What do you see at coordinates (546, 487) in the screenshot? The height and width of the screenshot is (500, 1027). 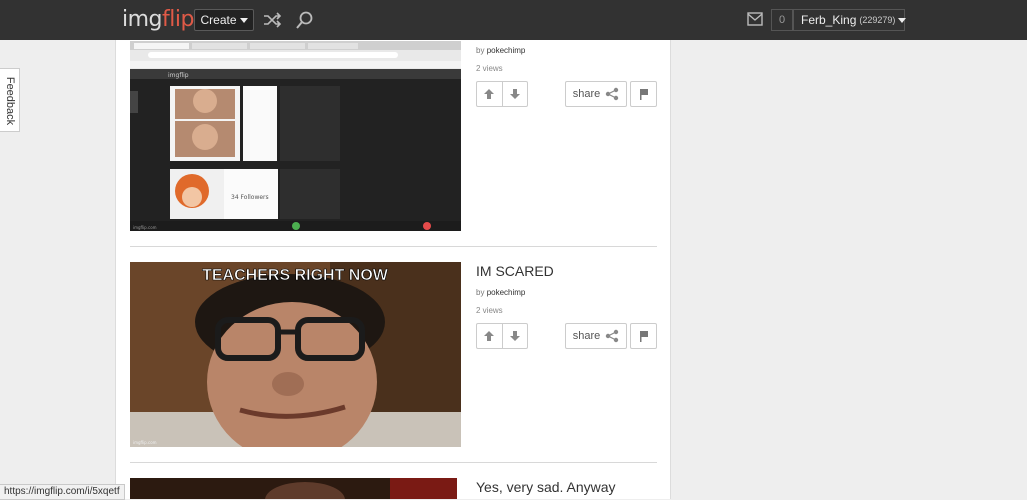 I see `post-title: Yes, very sad. Anyway` at bounding box center [546, 487].